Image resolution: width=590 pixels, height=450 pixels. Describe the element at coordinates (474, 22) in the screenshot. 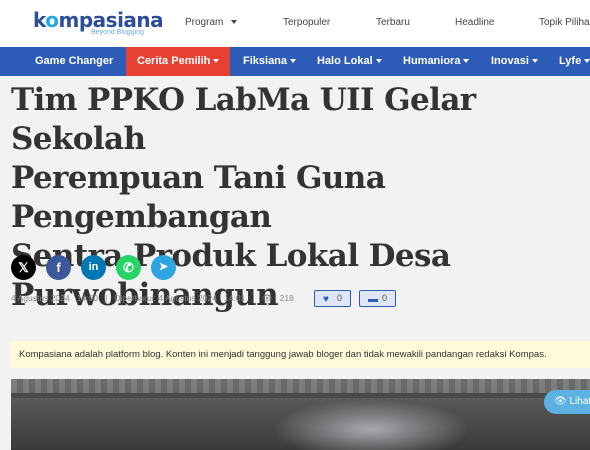

I see `nav-headline: Headline` at that location.